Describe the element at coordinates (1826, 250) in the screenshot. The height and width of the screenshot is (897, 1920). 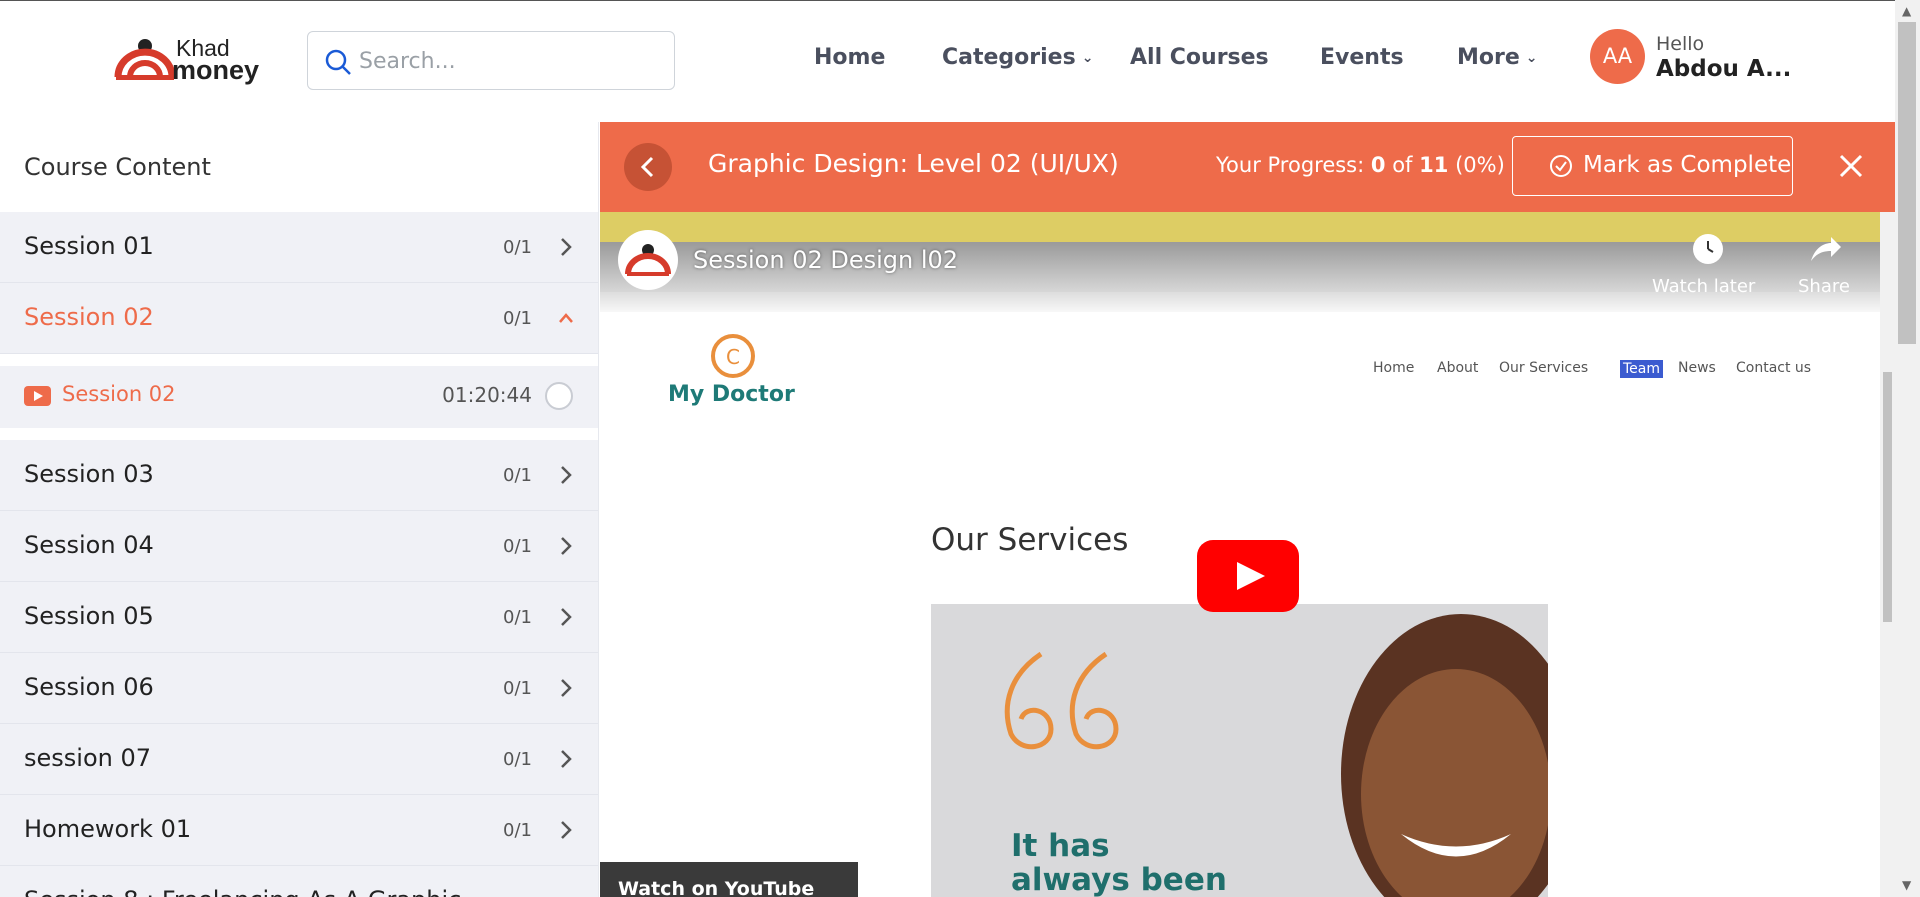
I see `share-icon` at that location.